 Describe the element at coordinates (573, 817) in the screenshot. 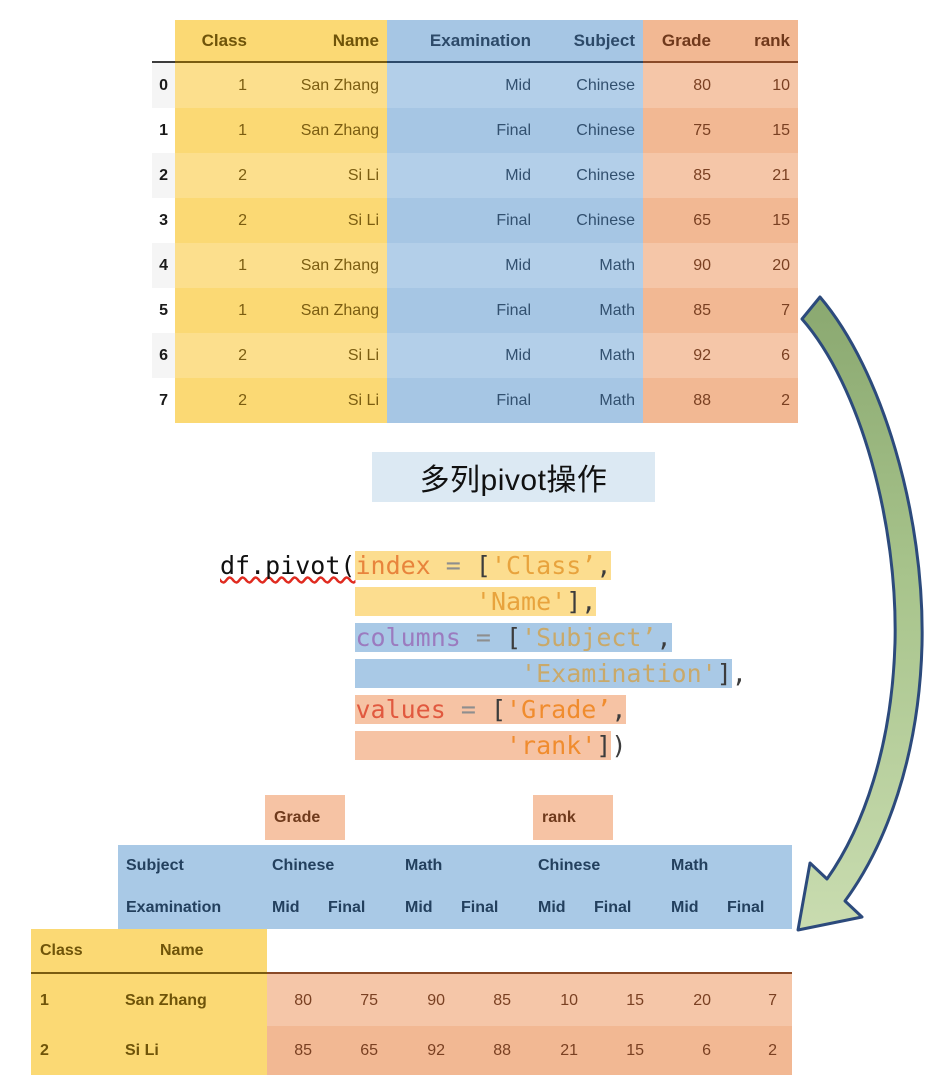

I see `result-value-group-rank: rank` at that location.